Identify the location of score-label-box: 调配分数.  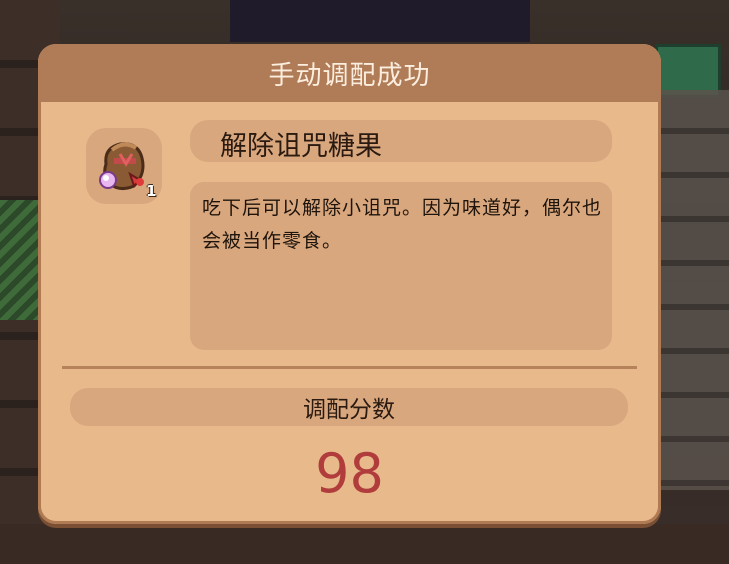
(349, 407).